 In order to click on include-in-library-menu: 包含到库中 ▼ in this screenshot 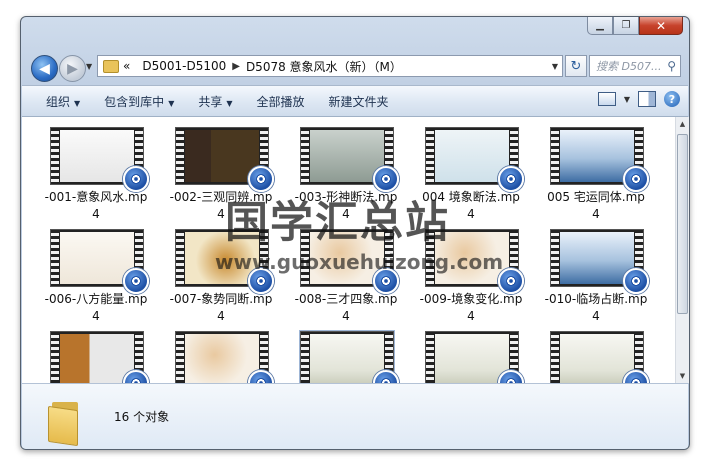, I will do `click(139, 101)`.